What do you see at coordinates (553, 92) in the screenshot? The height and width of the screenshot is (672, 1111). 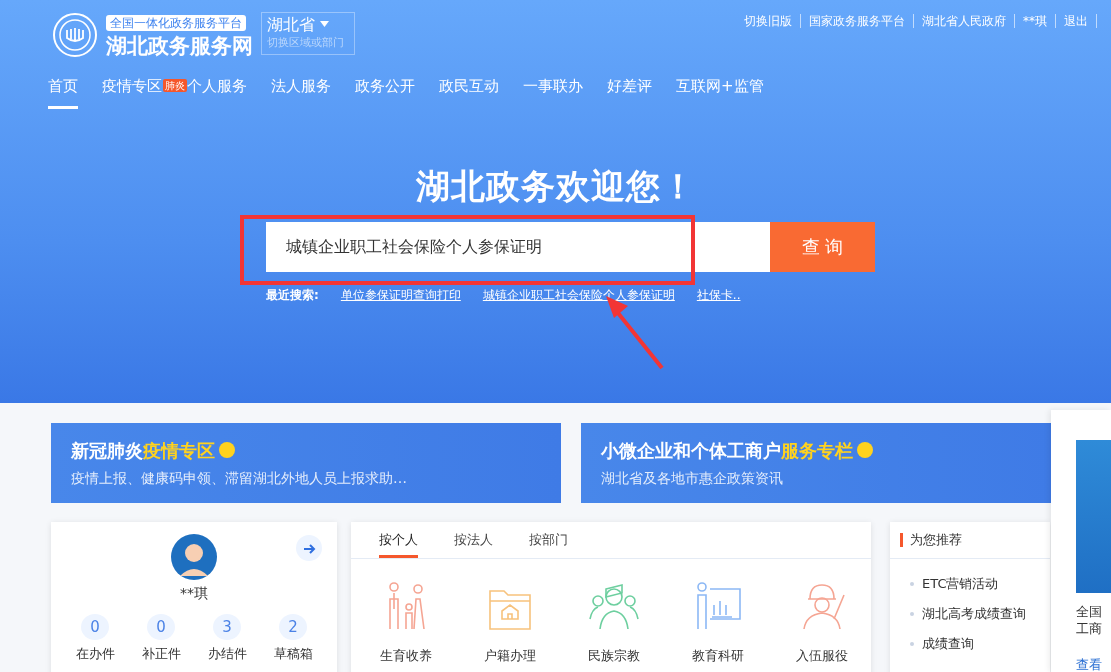 I see `nav-tab: 一事联办` at bounding box center [553, 92].